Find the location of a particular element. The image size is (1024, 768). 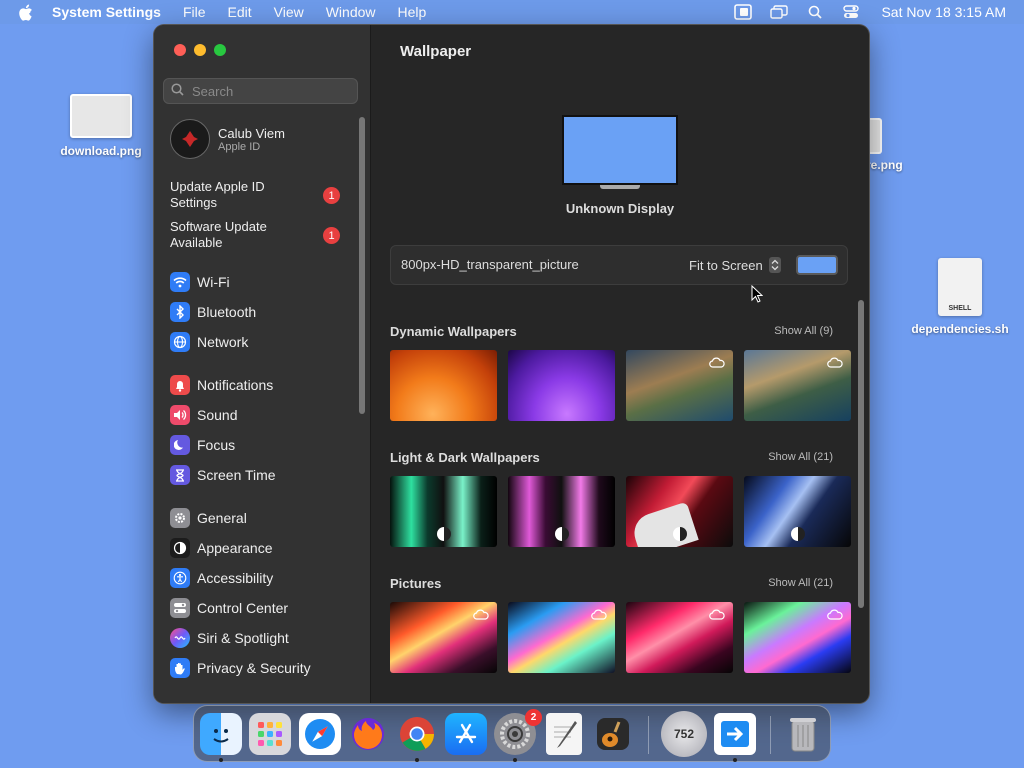

search-field is located at coordinates (260, 91).